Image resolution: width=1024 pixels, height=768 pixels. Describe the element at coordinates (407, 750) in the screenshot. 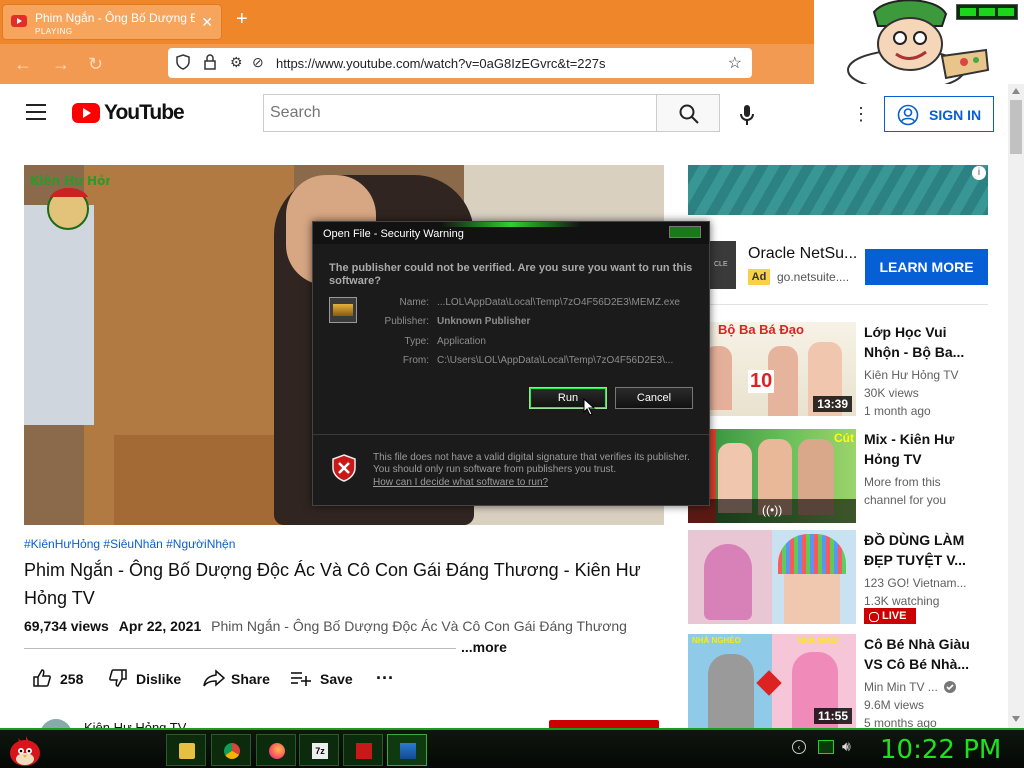

I see `taskbar-active-app` at that location.